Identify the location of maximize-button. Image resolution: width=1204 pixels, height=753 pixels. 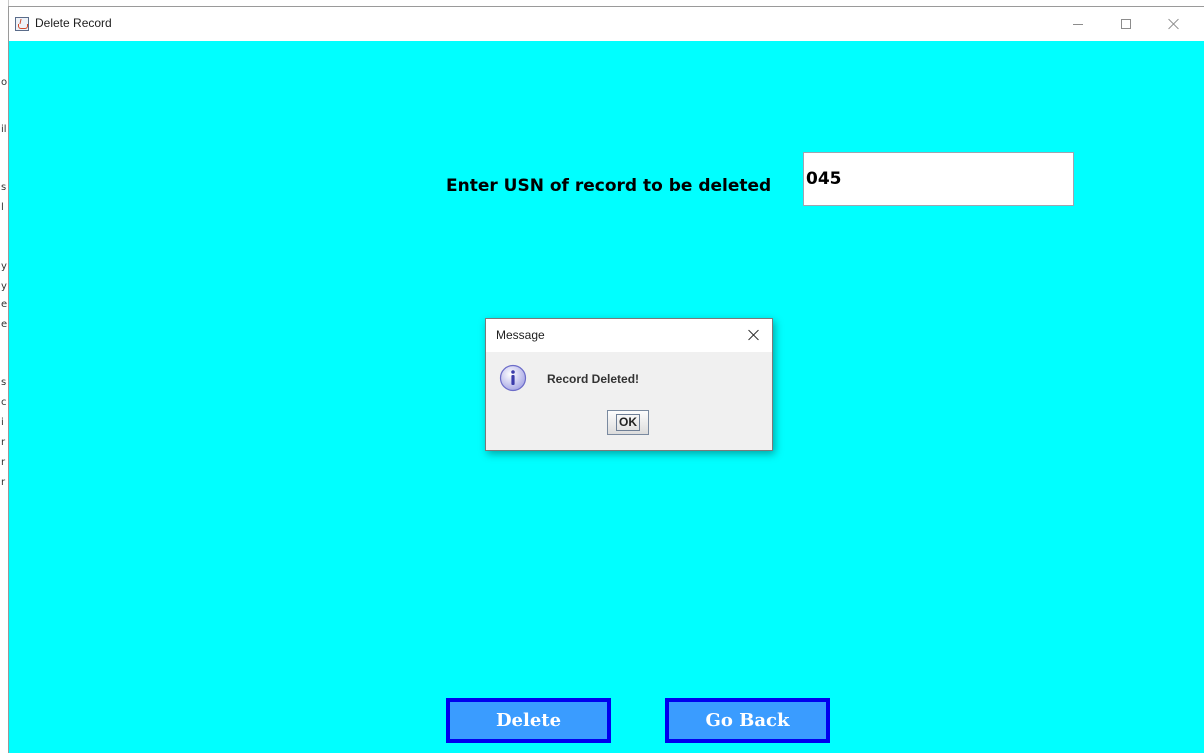
(1126, 24).